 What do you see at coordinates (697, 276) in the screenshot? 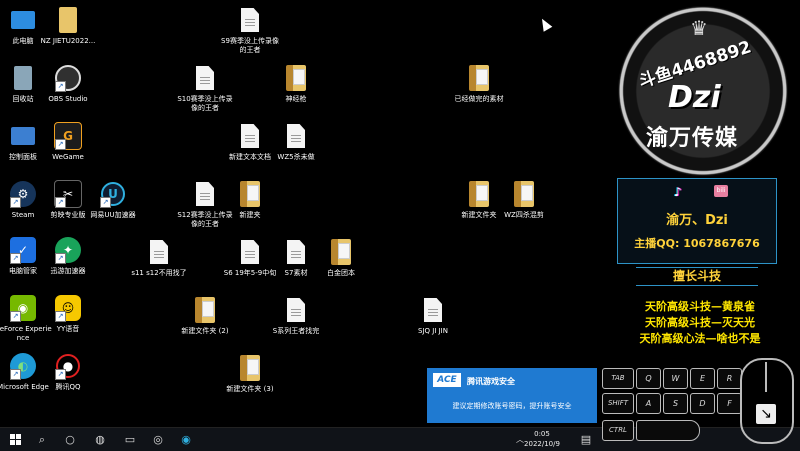
I see `specialty-title: 擅长斗技` at bounding box center [697, 276].